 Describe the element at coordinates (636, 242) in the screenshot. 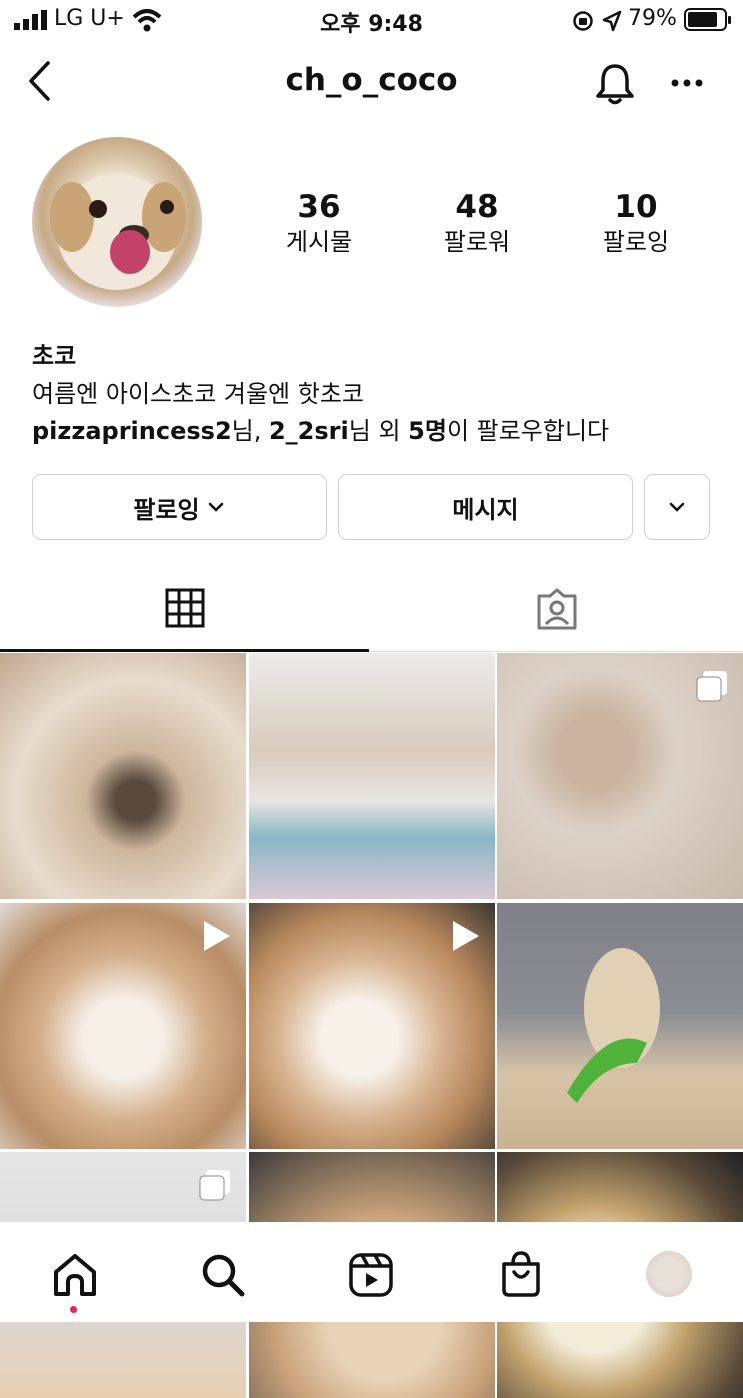

I see `stat-following-label: 팔로잉` at that location.